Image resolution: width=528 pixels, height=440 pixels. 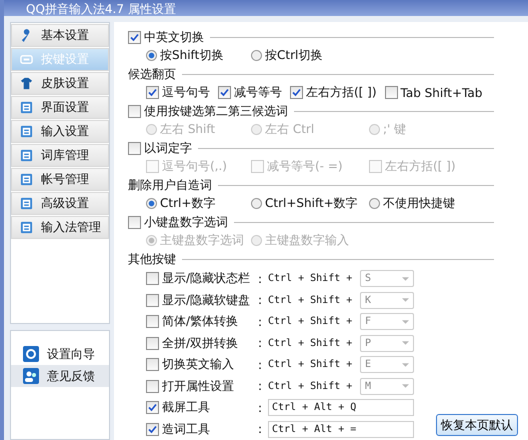 I want to click on reset-button: 恢复本页默认, so click(x=477, y=425).